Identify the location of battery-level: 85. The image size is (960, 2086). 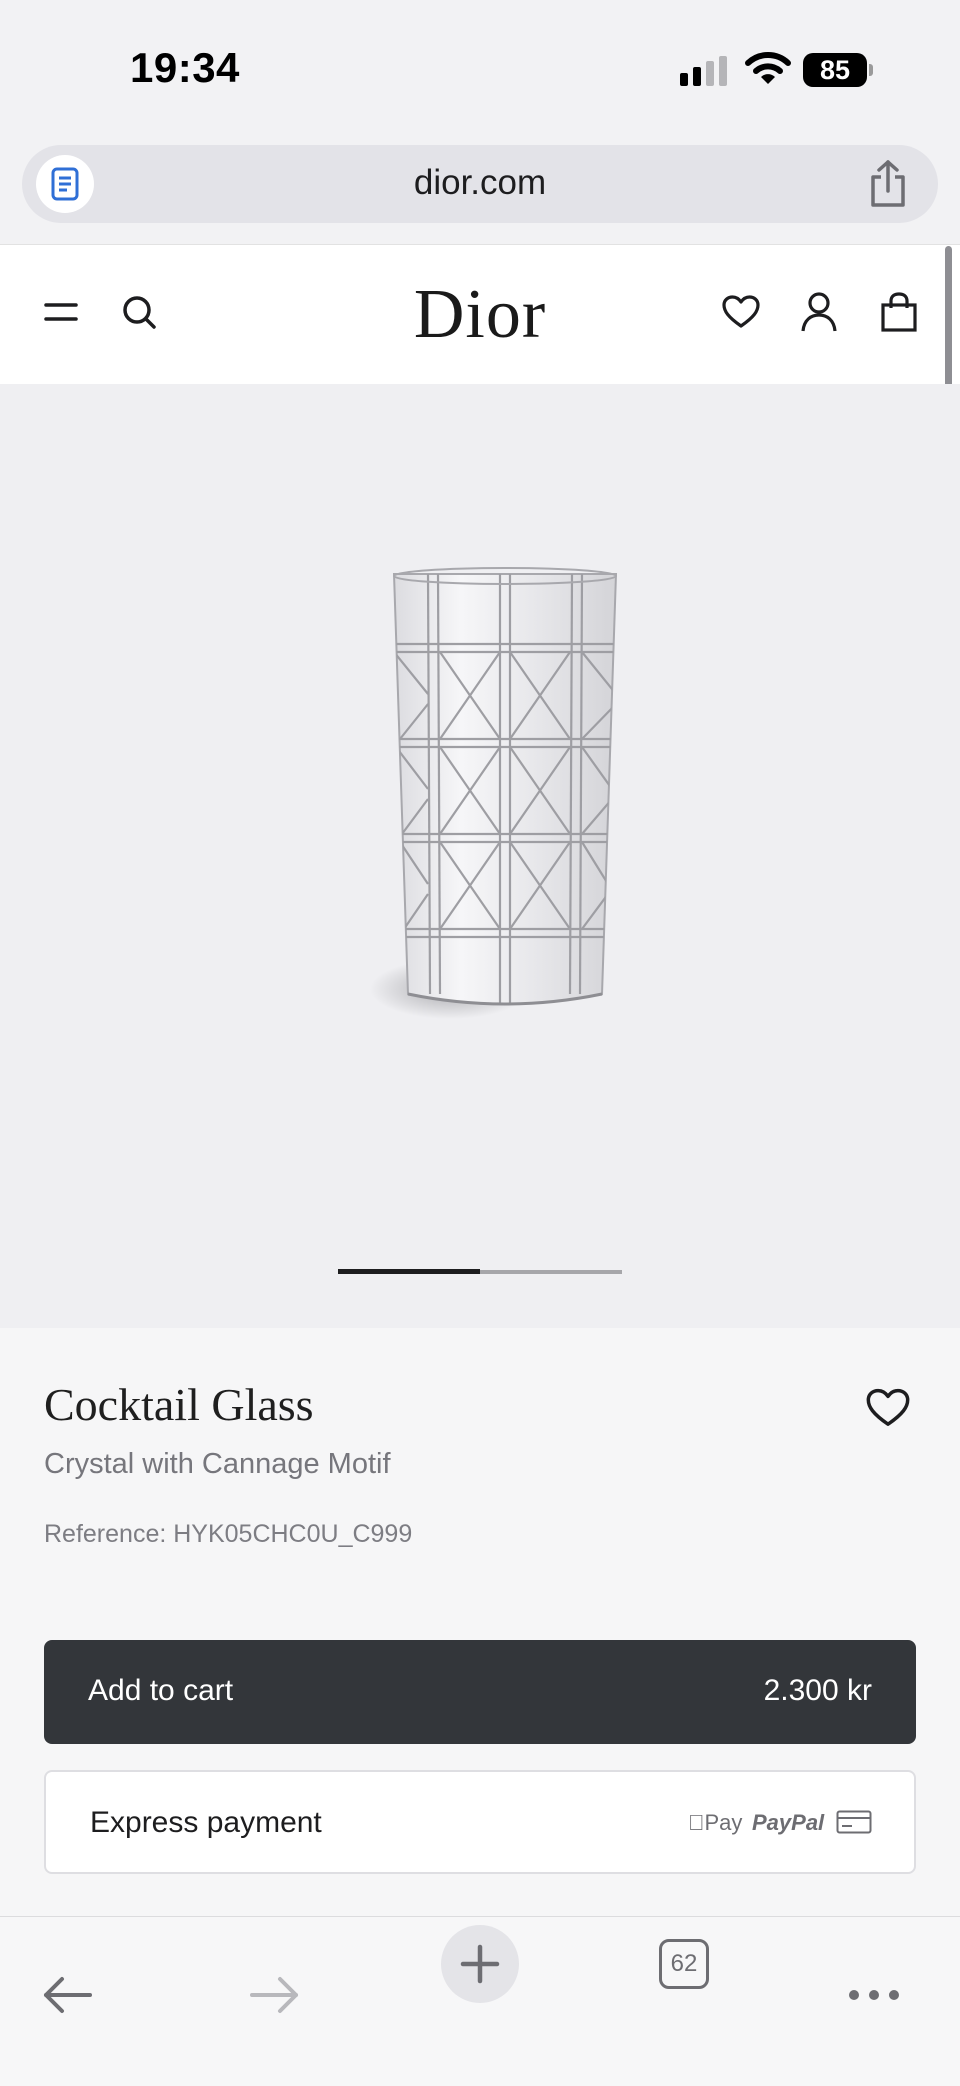
(835, 70).